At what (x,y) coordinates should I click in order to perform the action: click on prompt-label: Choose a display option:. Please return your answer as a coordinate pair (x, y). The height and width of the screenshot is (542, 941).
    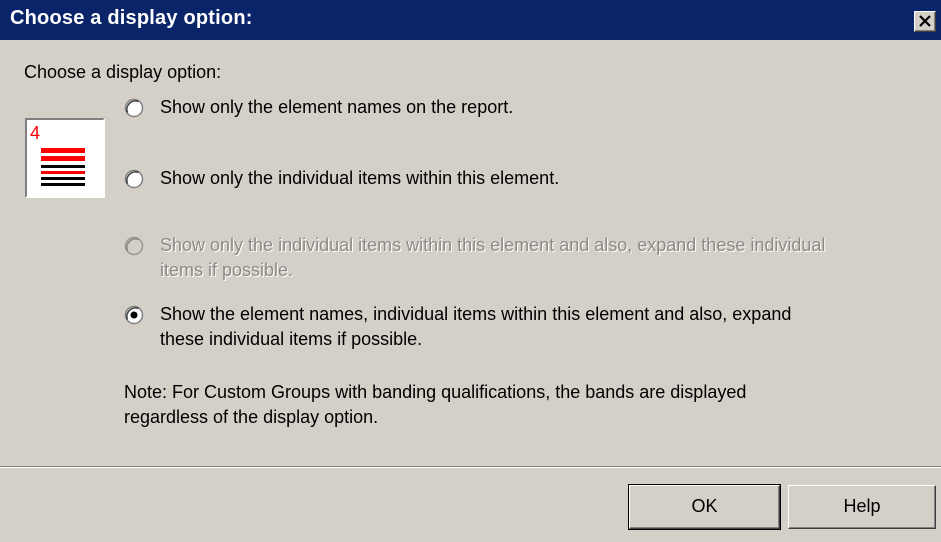
    Looking at the image, I should click on (123, 72).